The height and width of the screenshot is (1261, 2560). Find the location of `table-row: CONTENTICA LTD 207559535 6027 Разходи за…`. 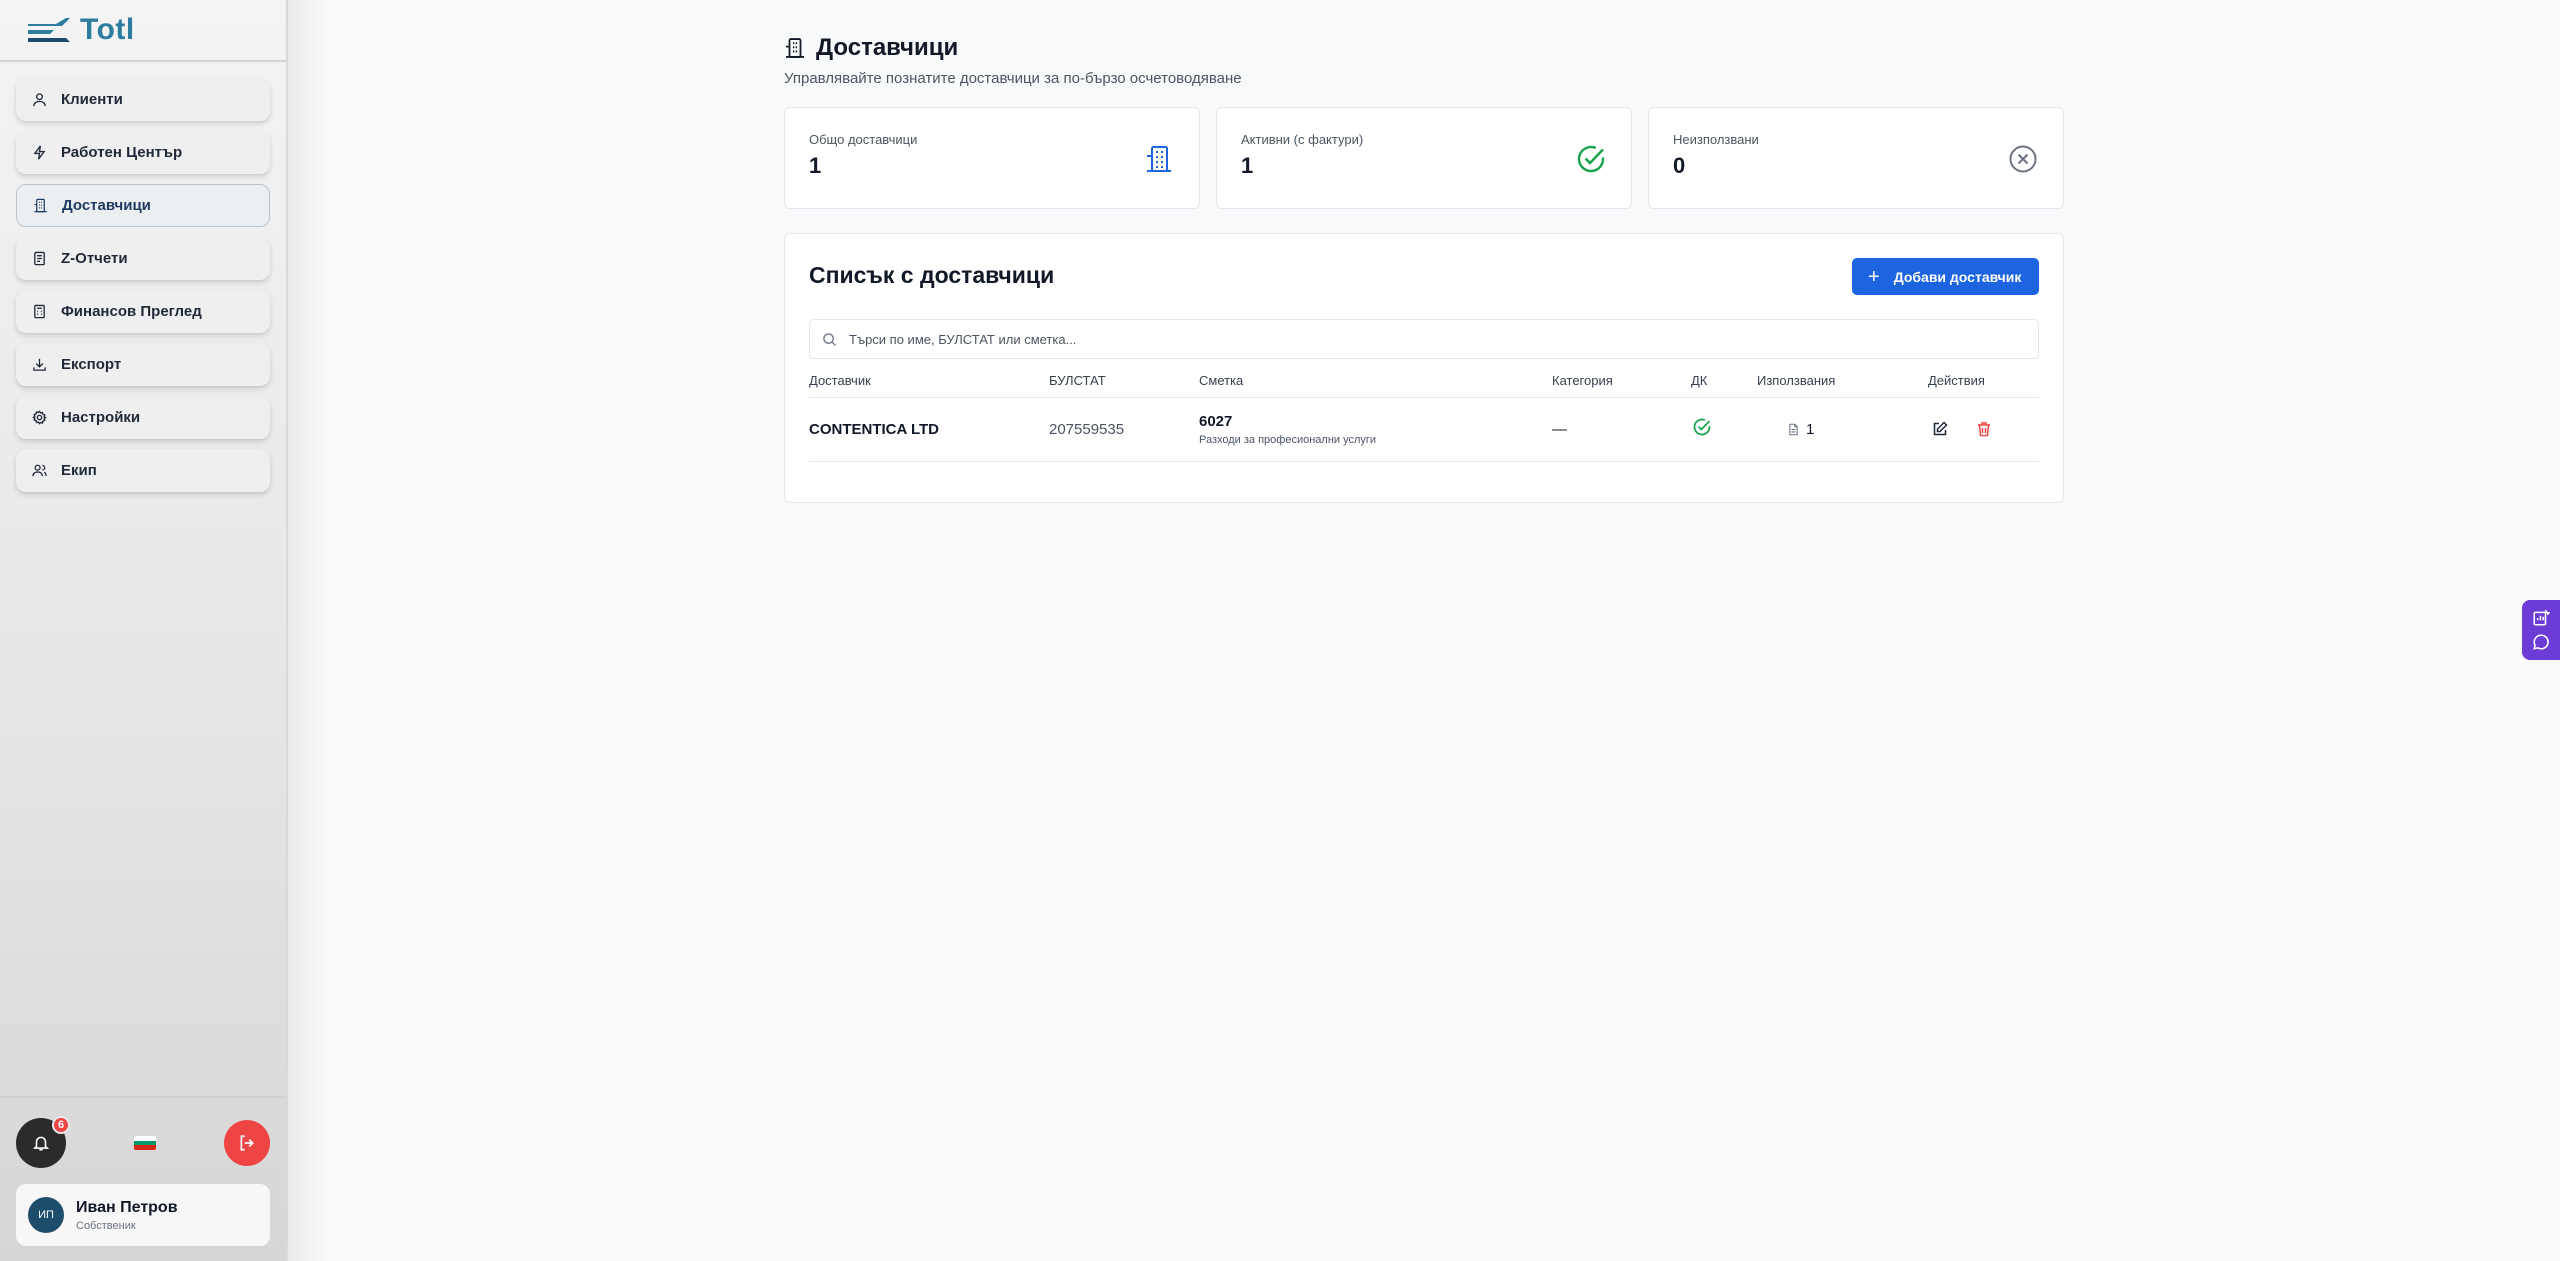

table-row: CONTENTICA LTD 207559535 6027 Разходи за… is located at coordinates (1424, 429).